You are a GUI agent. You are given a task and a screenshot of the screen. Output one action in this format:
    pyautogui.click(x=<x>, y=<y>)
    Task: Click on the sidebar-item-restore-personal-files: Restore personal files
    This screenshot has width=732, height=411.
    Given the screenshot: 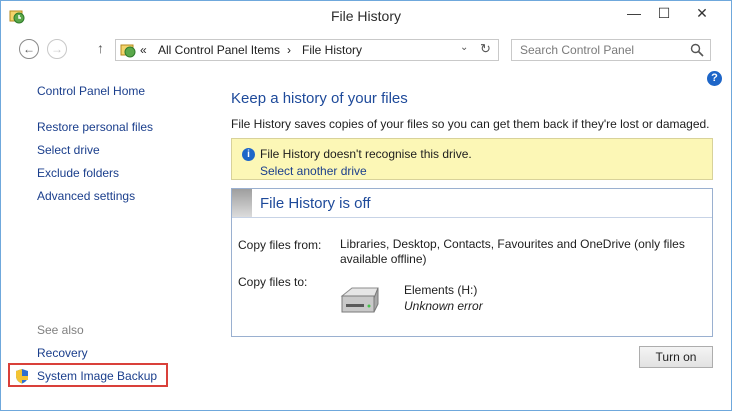 What is the action you would take?
    pyautogui.click(x=95, y=127)
    